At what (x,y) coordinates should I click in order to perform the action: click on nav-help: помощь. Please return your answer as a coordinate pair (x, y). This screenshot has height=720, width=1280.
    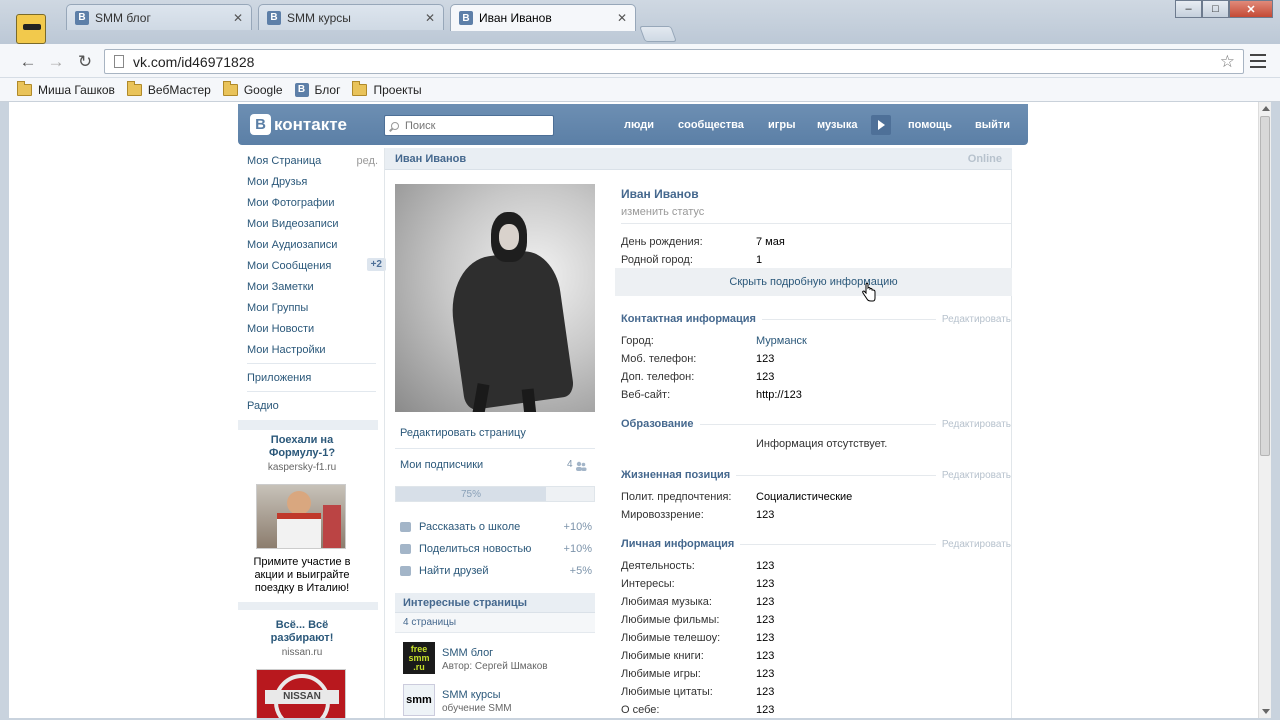
    Looking at the image, I should click on (930, 125).